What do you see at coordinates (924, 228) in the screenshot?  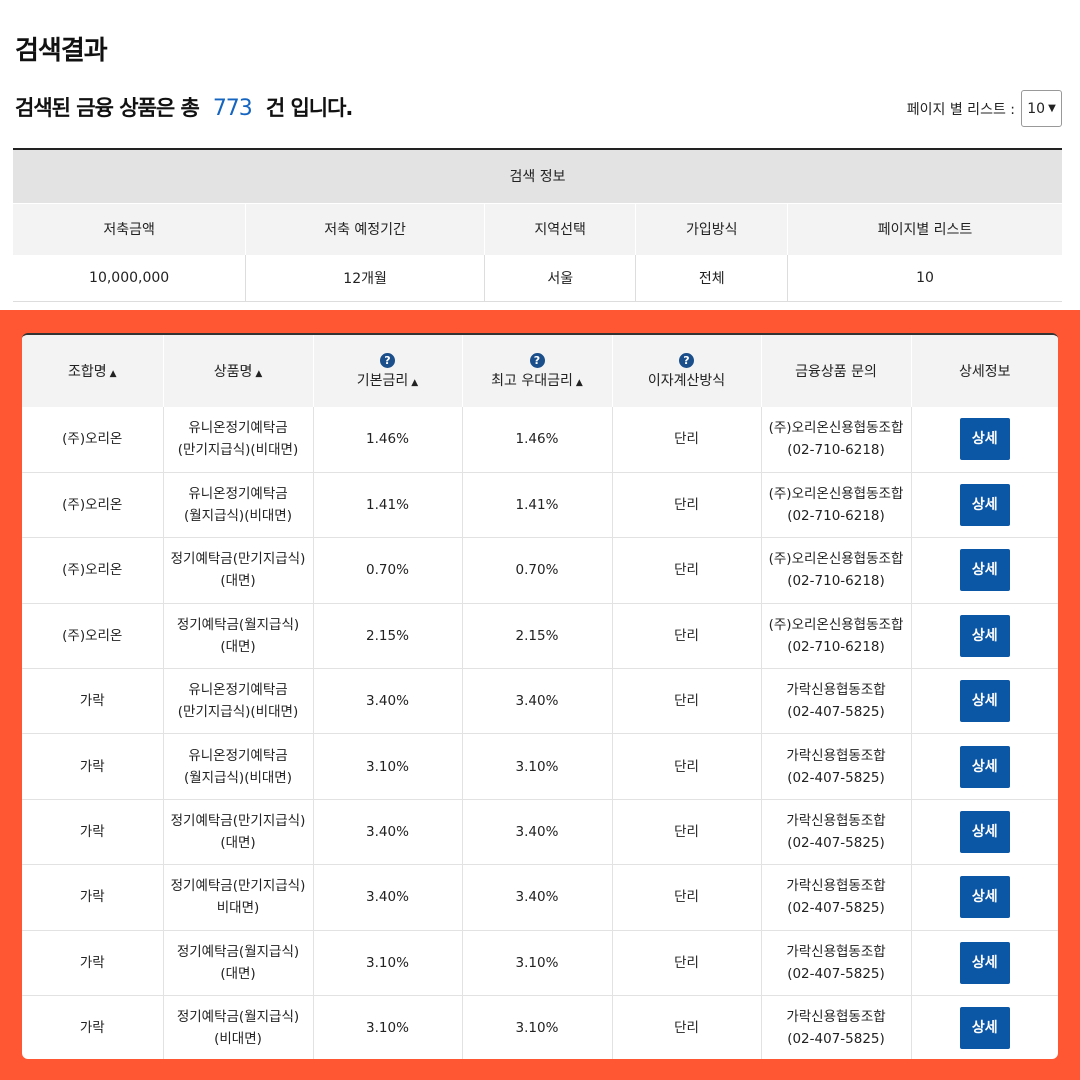 I see `search-info-header: 페이지별 리스트` at bounding box center [924, 228].